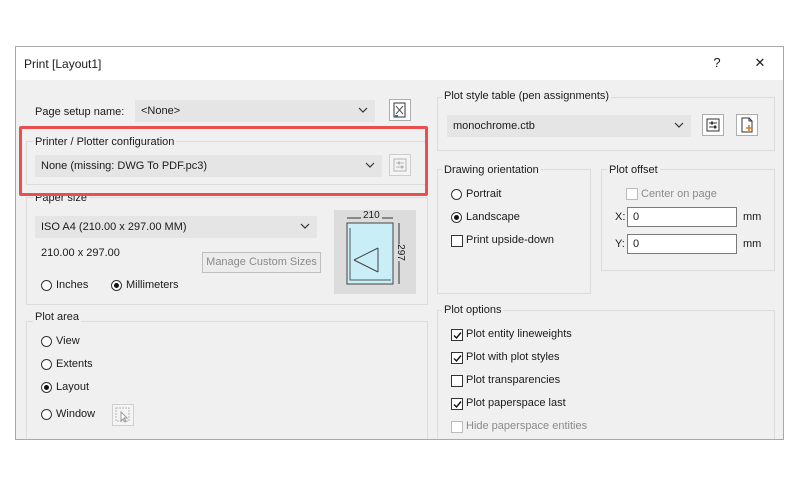  Describe the element at coordinates (513, 357) in the screenshot. I see `plot-styles-label: Plot with plot styles` at that location.